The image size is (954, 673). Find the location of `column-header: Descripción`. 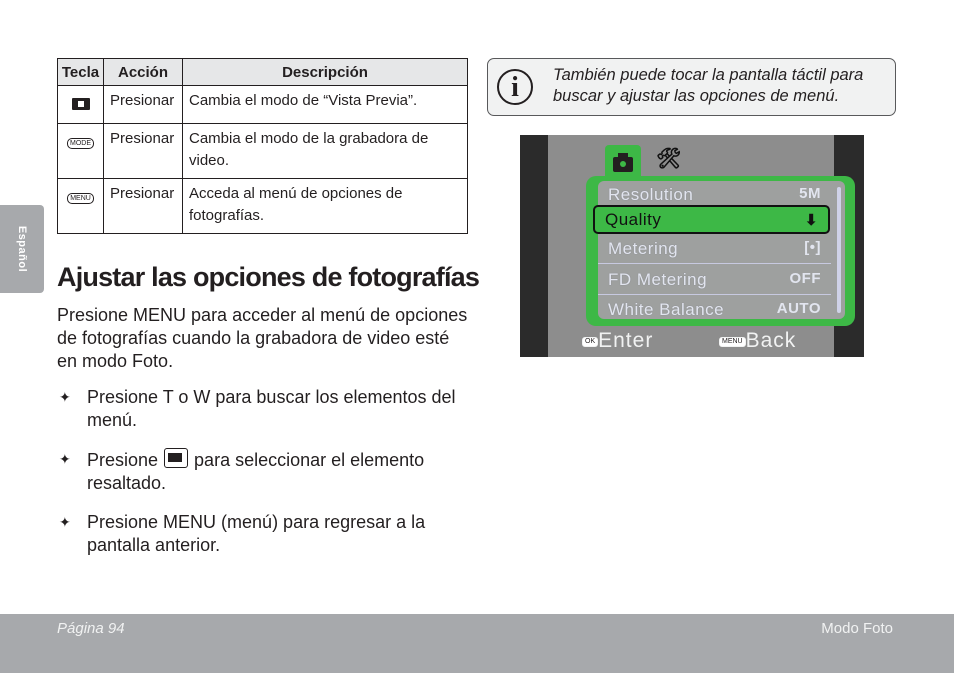

column-header: Descripción is located at coordinates (325, 72).